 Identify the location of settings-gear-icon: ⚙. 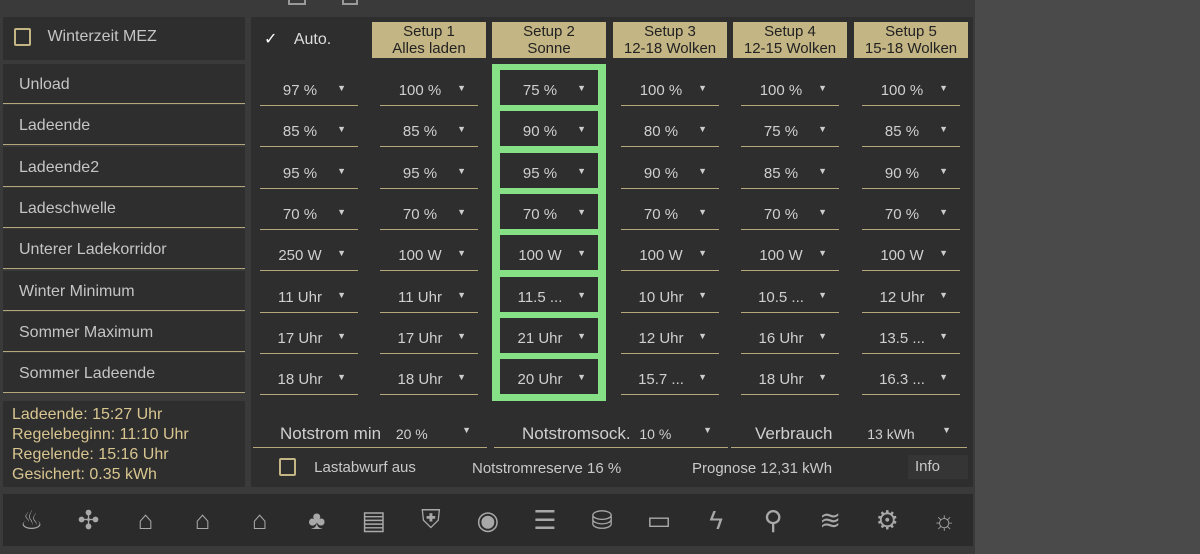
(887, 520).